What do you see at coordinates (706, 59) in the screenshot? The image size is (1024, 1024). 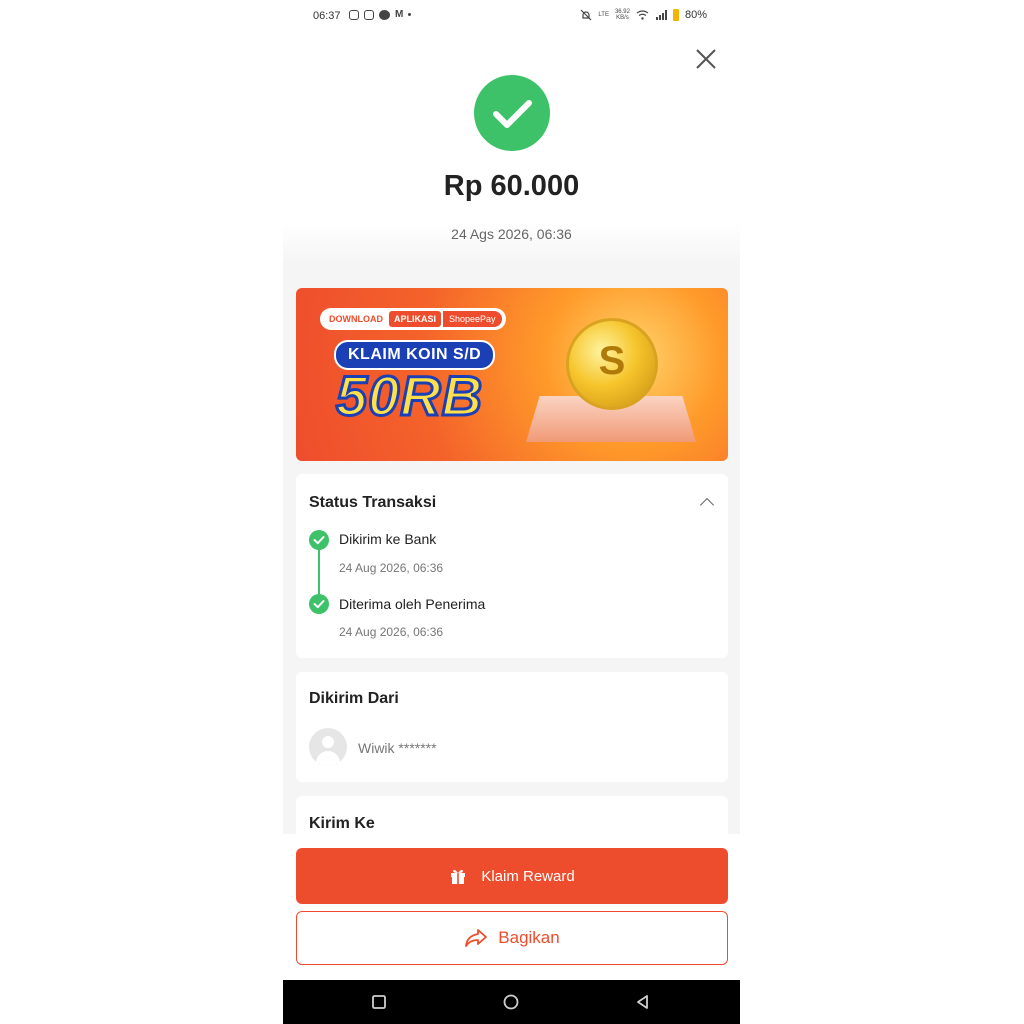 I see `close-icon` at bounding box center [706, 59].